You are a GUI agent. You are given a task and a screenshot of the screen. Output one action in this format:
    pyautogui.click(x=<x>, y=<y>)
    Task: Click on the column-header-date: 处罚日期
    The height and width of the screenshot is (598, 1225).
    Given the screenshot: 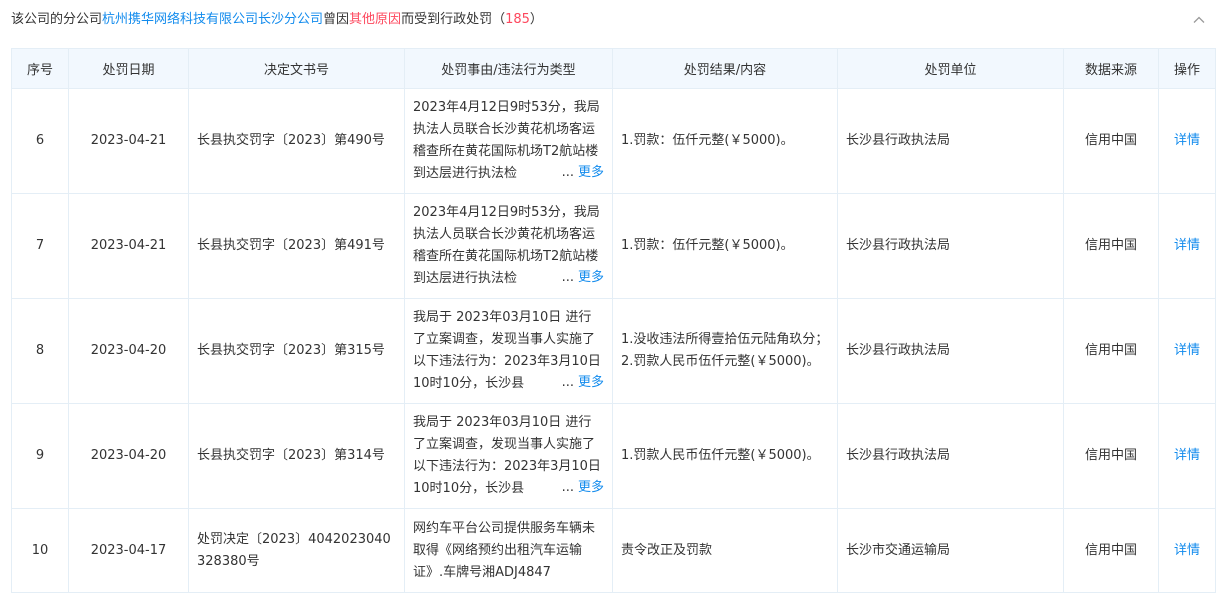 What is the action you would take?
    pyautogui.click(x=128, y=68)
    